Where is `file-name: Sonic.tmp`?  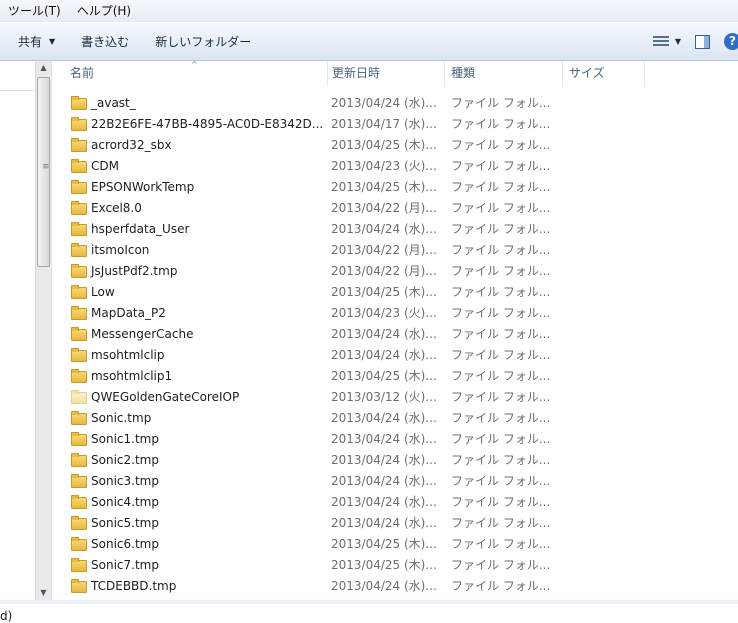 file-name: Sonic.tmp is located at coordinates (121, 418).